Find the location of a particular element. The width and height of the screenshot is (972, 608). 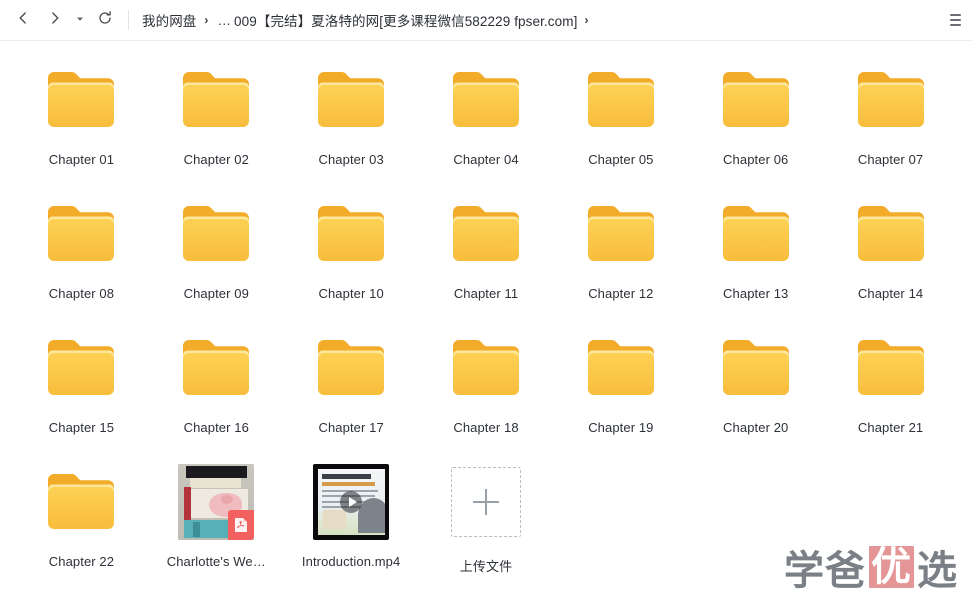

folder-item: Chapter 01 is located at coordinates (81, 122).